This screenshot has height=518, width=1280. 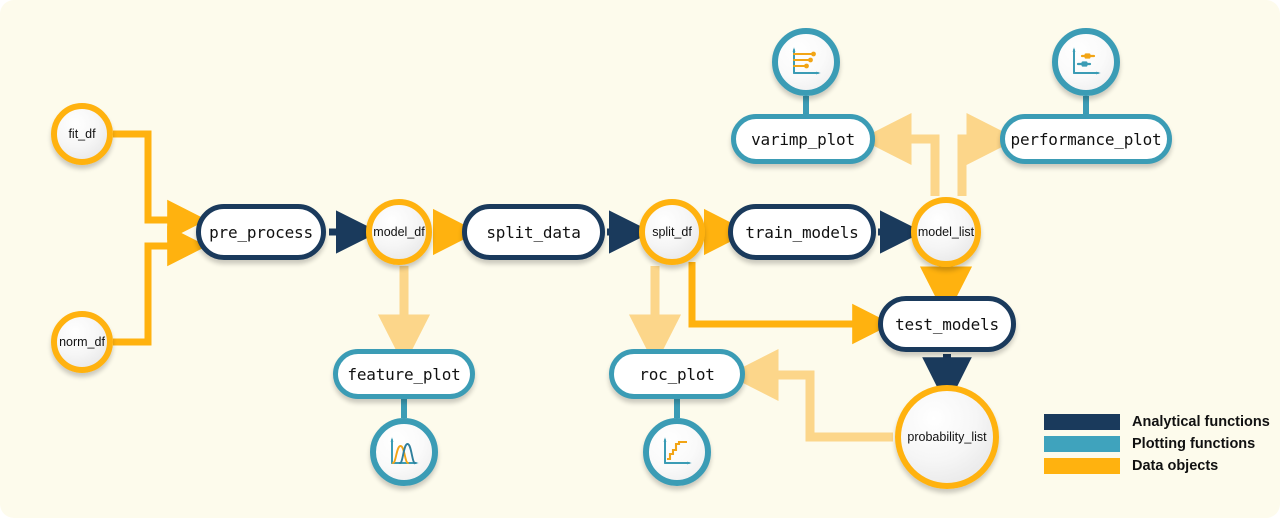 I want to click on edge-model-list-to-varimp-plot, so click(x=900, y=154).